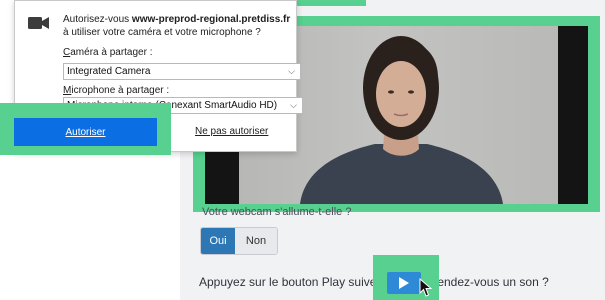 The height and width of the screenshot is (300, 605). What do you see at coordinates (38, 23) in the screenshot?
I see `camera-icon` at bounding box center [38, 23].